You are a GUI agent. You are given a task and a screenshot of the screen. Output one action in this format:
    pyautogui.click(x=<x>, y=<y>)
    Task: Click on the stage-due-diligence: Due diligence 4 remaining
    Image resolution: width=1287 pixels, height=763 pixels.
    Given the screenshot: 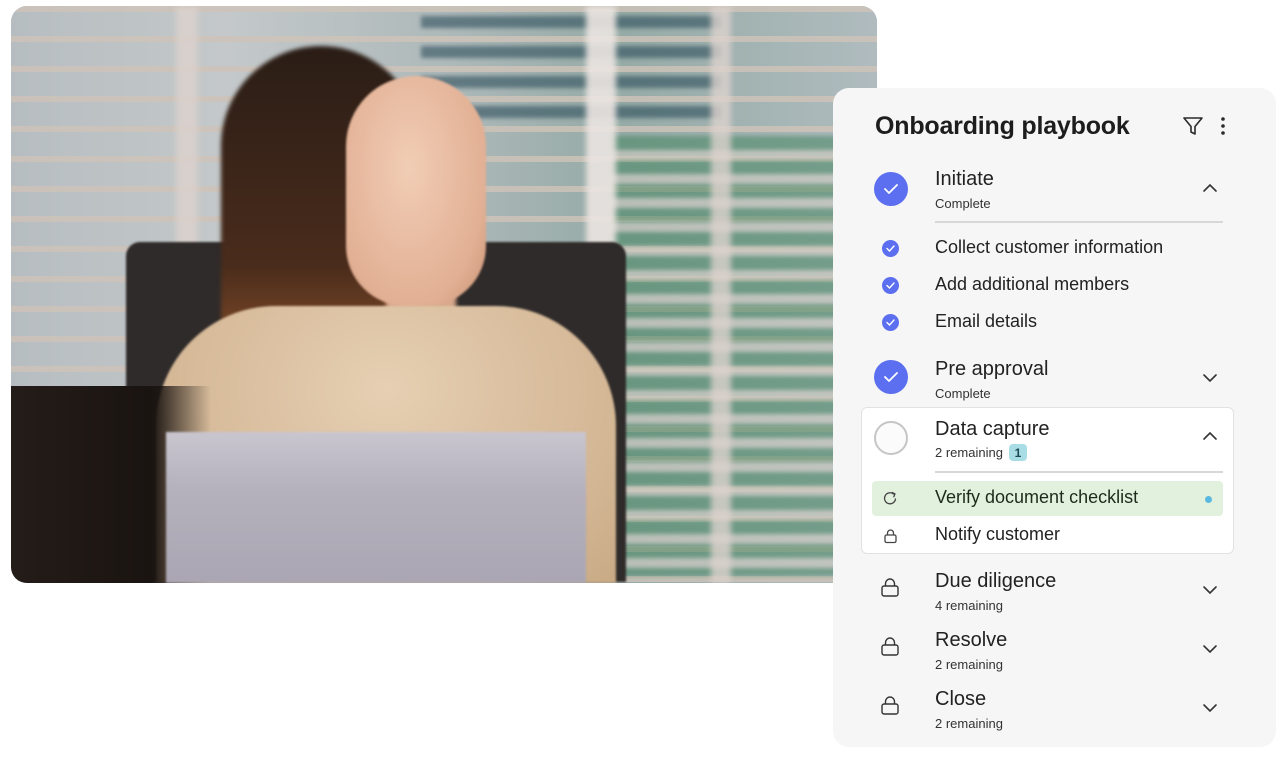 What is the action you would take?
    pyautogui.click(x=1054, y=592)
    